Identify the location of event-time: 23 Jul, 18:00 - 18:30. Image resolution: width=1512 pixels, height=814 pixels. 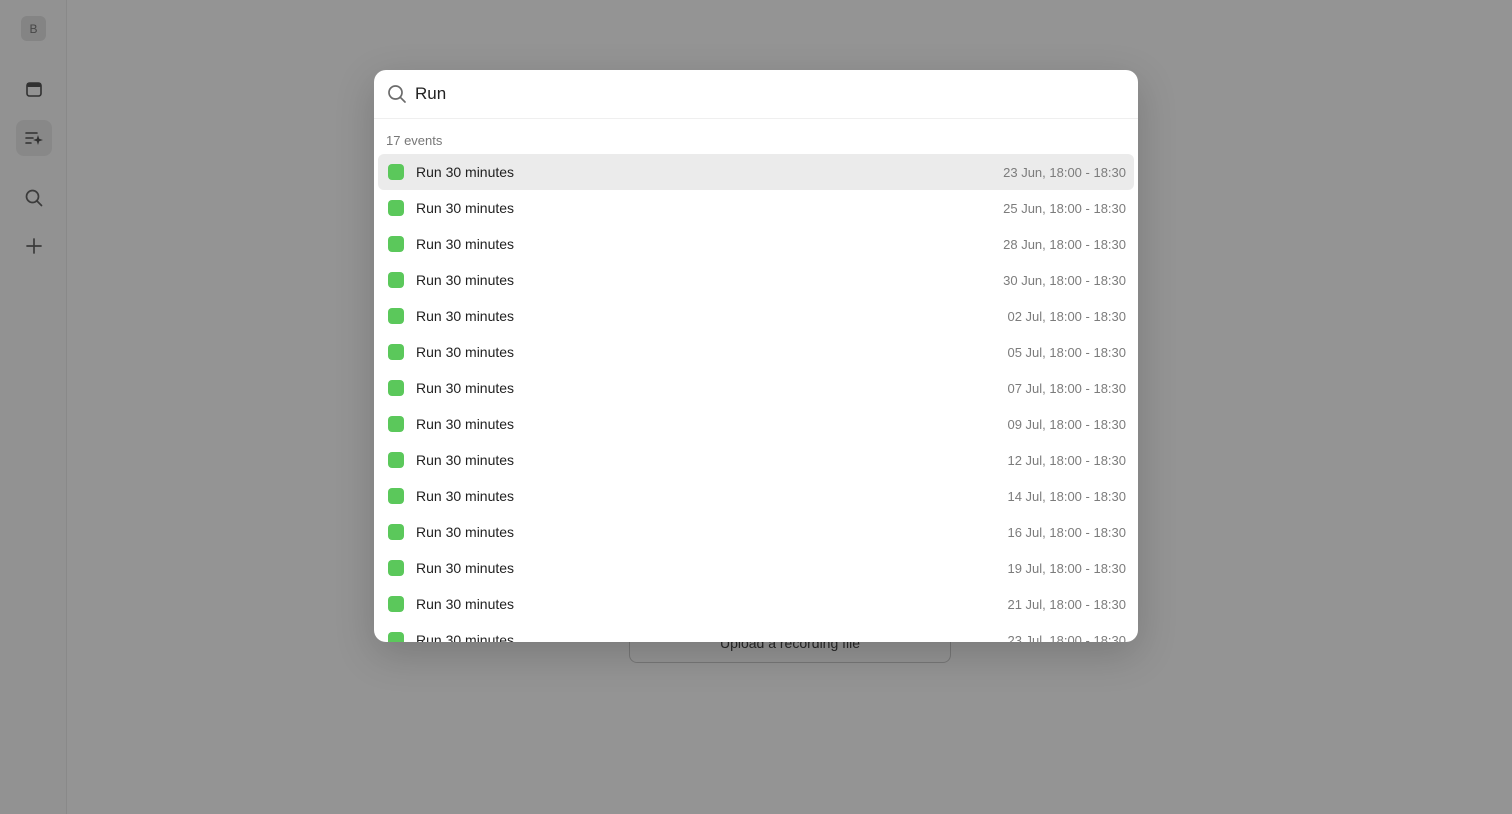
(1066, 637).